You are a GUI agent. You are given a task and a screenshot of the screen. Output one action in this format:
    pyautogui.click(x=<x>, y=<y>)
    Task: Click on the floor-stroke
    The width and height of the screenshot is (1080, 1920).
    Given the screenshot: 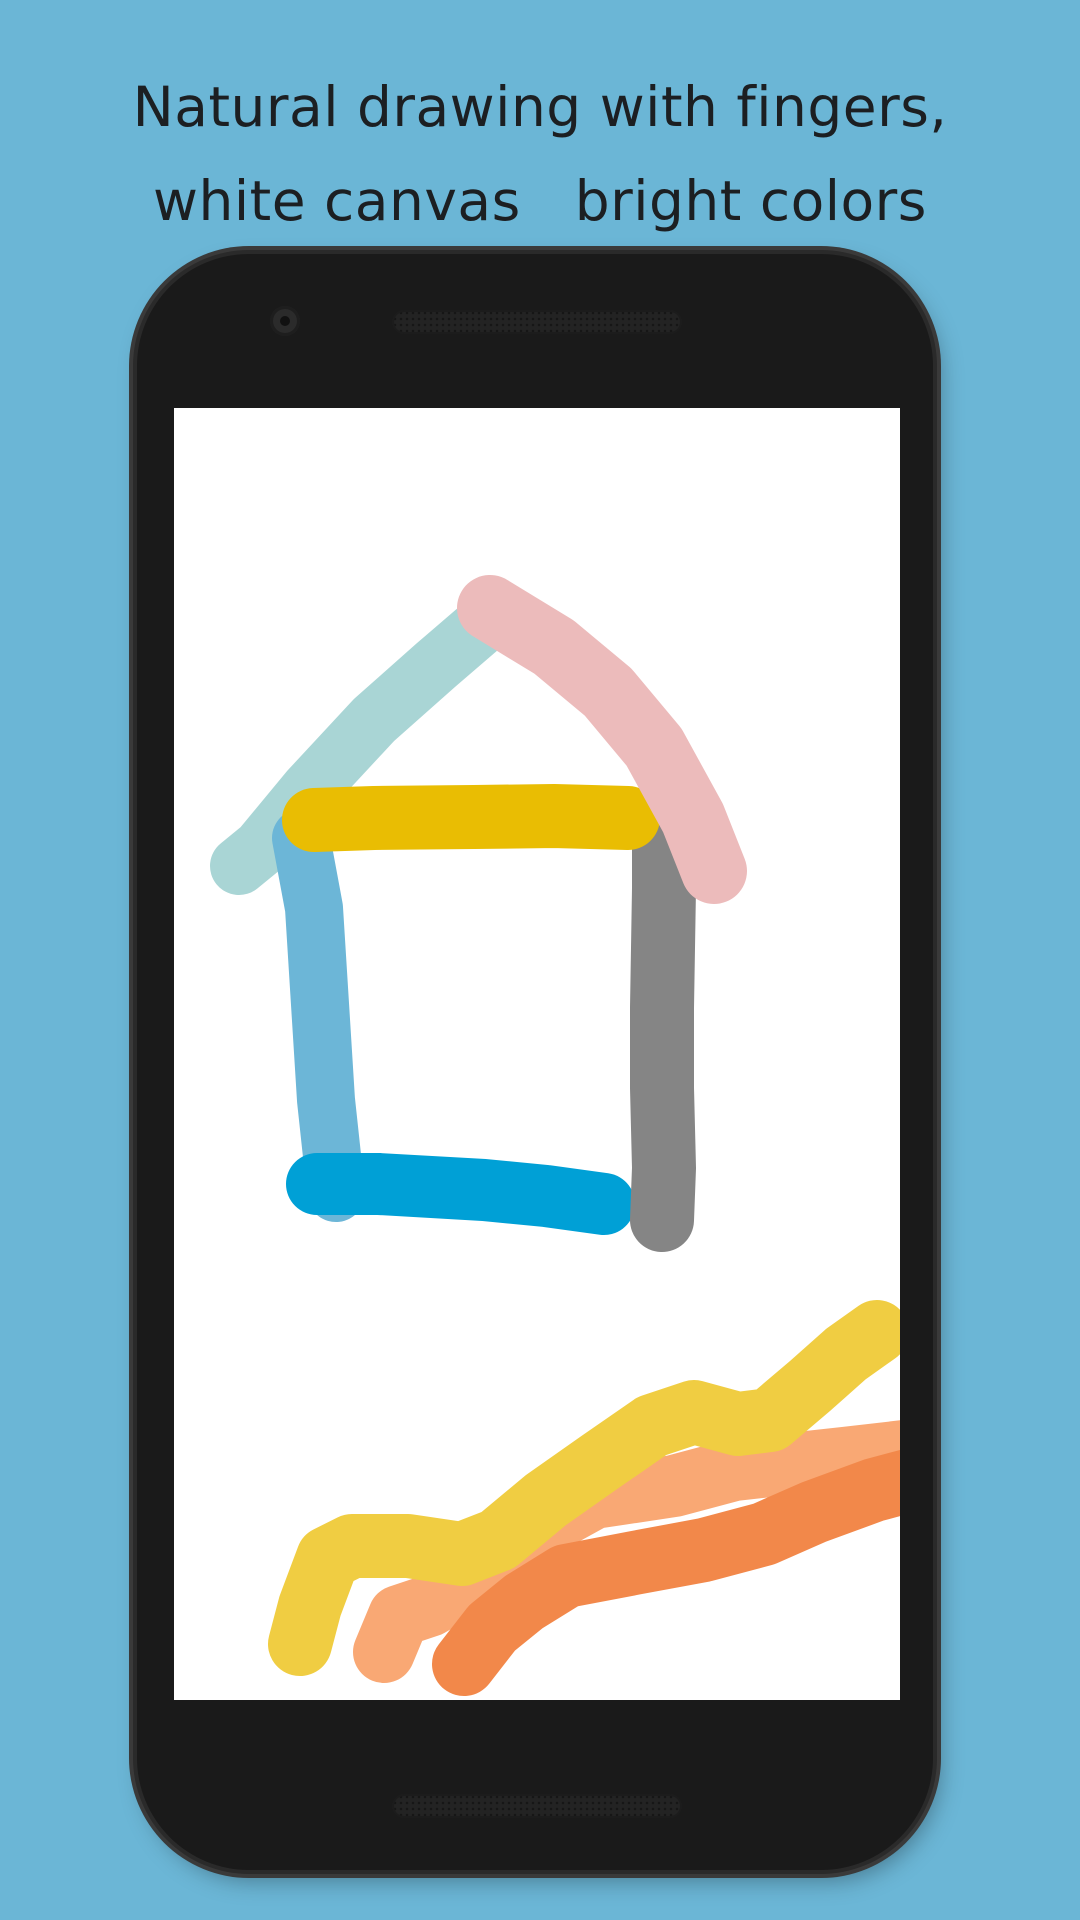 What is the action you would take?
    pyautogui.click(x=460, y=1194)
    